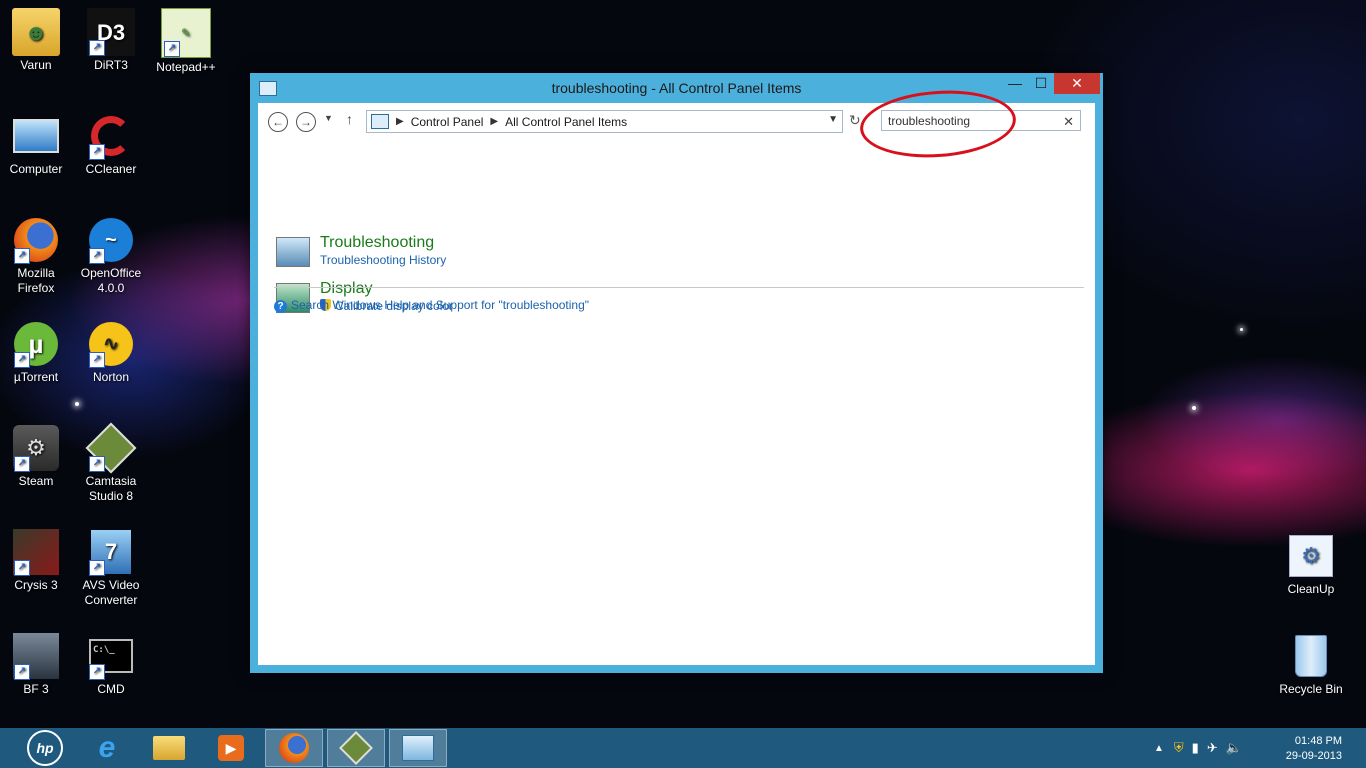  I want to click on desktop-icon-label: AVS Video Converter, so click(111, 592).